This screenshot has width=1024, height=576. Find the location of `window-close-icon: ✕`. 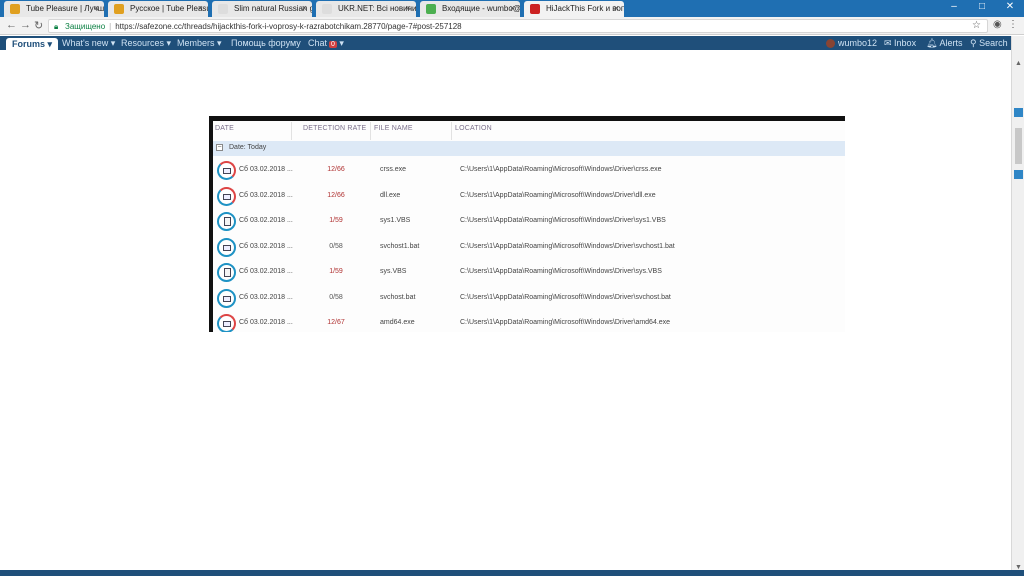

window-close-icon: ✕ is located at coordinates (1010, 7).